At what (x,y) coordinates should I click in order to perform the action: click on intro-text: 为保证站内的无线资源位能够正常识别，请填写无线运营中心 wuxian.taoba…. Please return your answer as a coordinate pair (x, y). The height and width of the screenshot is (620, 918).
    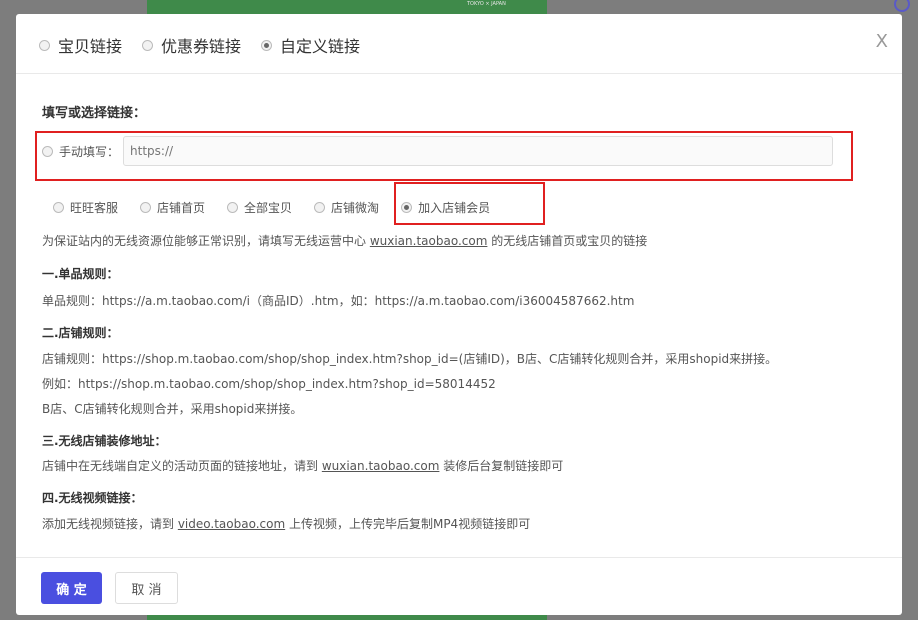
    Looking at the image, I should click on (344, 240).